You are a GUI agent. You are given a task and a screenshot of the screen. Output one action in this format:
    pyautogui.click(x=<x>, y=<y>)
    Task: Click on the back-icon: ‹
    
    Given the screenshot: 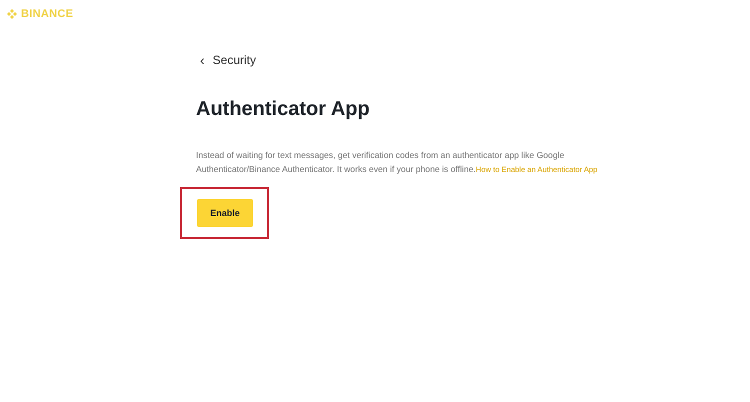 What is the action you would take?
    pyautogui.click(x=202, y=60)
    